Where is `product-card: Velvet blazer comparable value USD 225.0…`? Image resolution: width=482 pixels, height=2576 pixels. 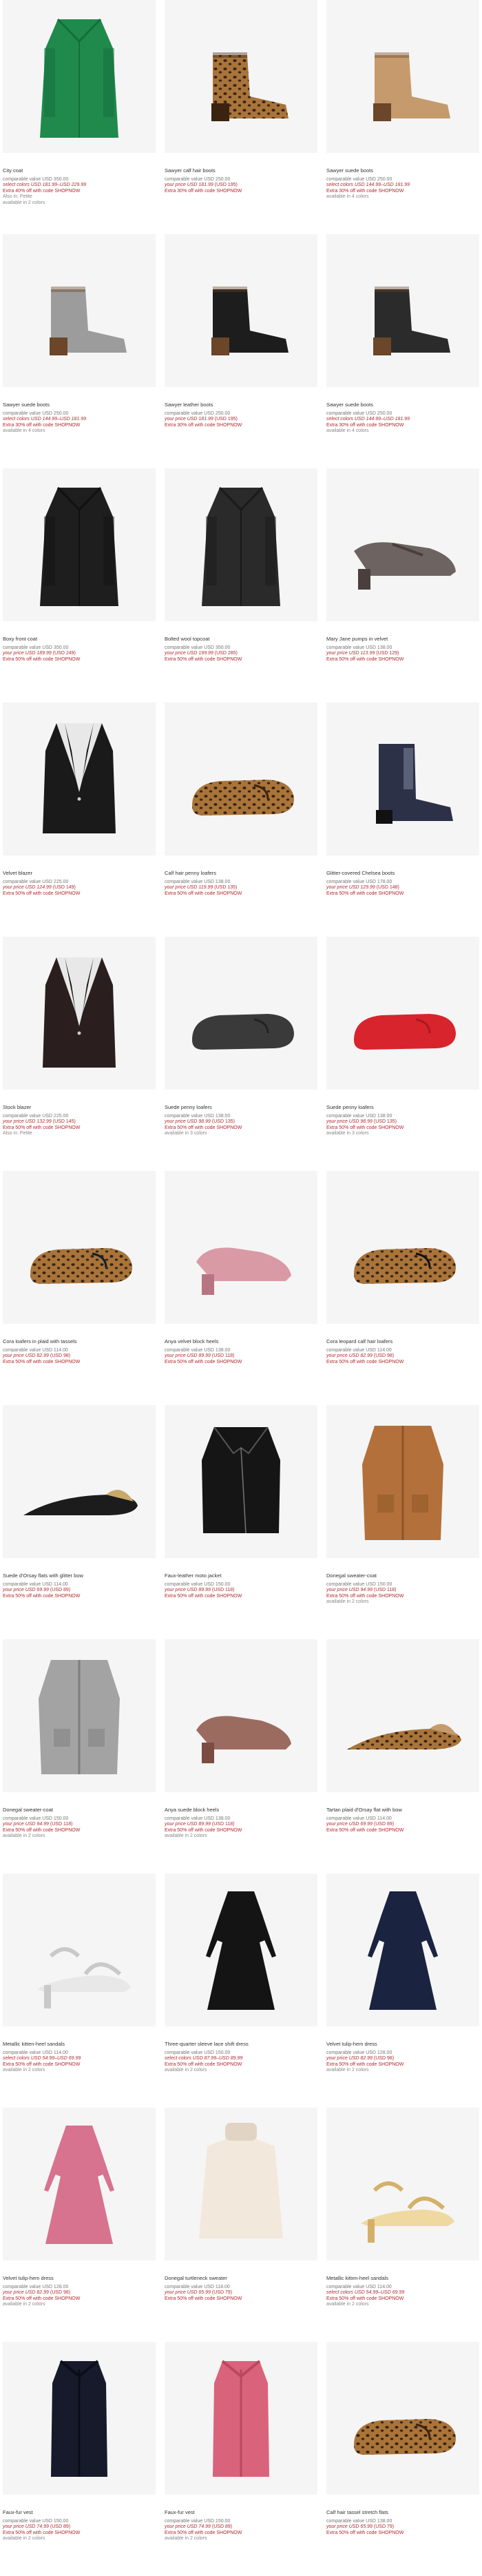 product-card: Velvet blazer comparable value USD 225.0… is located at coordinates (79, 800).